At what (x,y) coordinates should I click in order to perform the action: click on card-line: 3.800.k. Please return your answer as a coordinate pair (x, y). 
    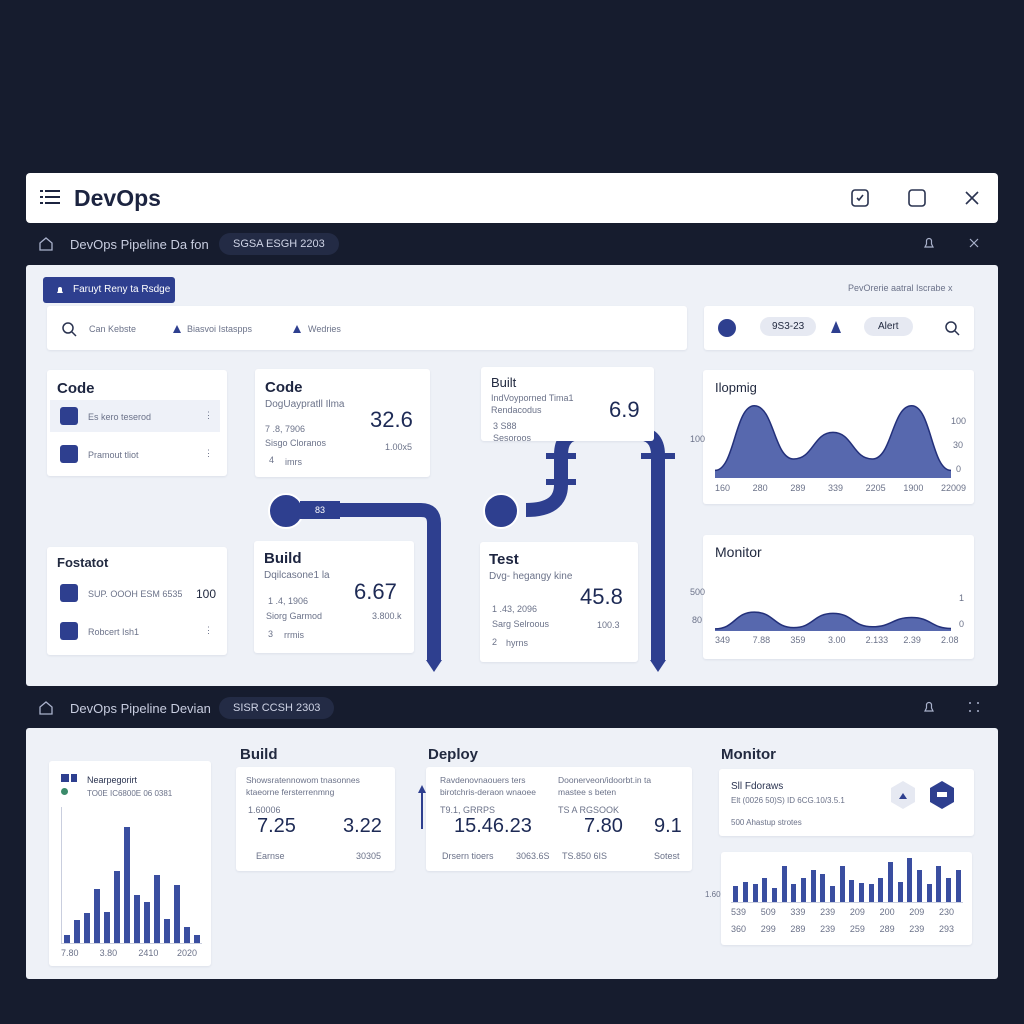
    Looking at the image, I should click on (387, 616).